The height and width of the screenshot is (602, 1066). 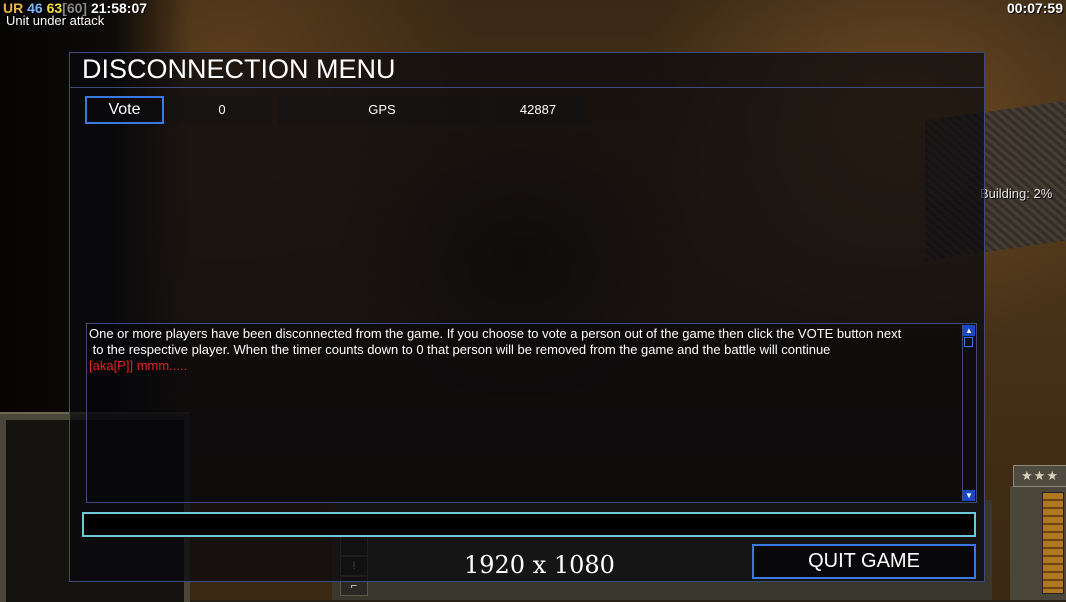 What do you see at coordinates (864, 561) in the screenshot?
I see `quit-game-button: QUIT GAME` at bounding box center [864, 561].